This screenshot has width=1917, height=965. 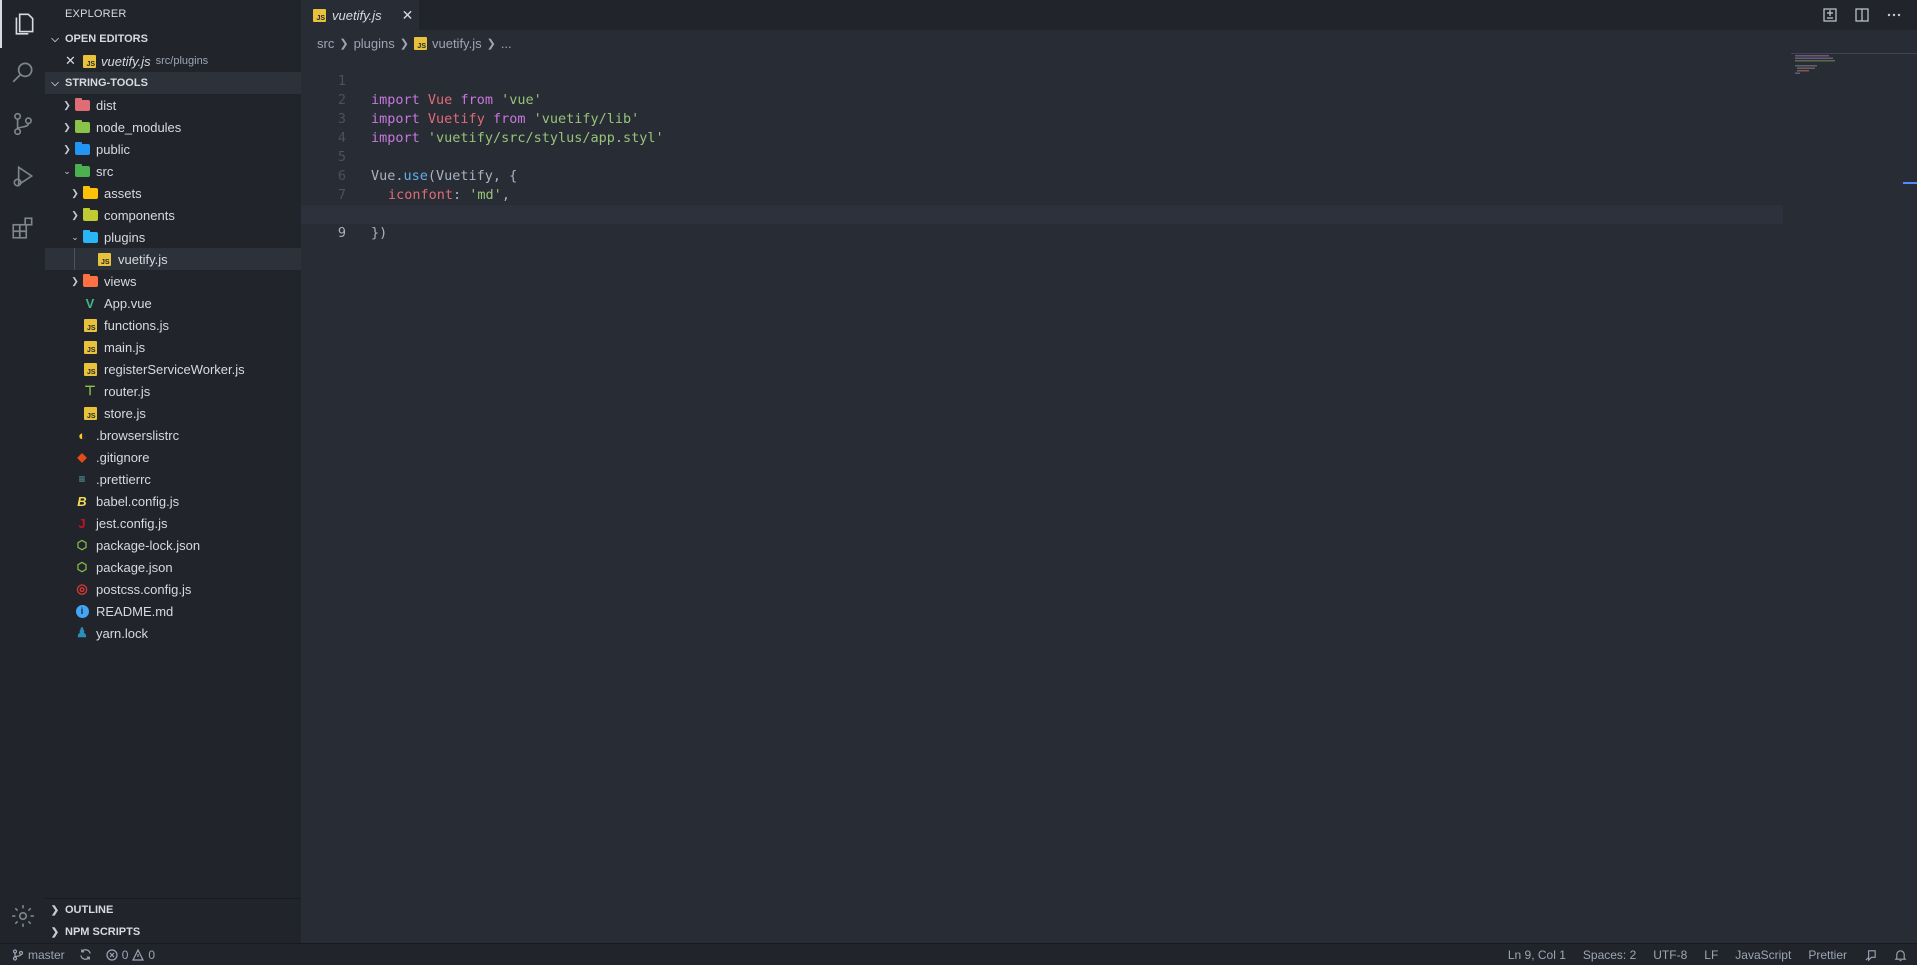 What do you see at coordinates (1854, 62) in the screenshot?
I see `minimap-slider` at bounding box center [1854, 62].